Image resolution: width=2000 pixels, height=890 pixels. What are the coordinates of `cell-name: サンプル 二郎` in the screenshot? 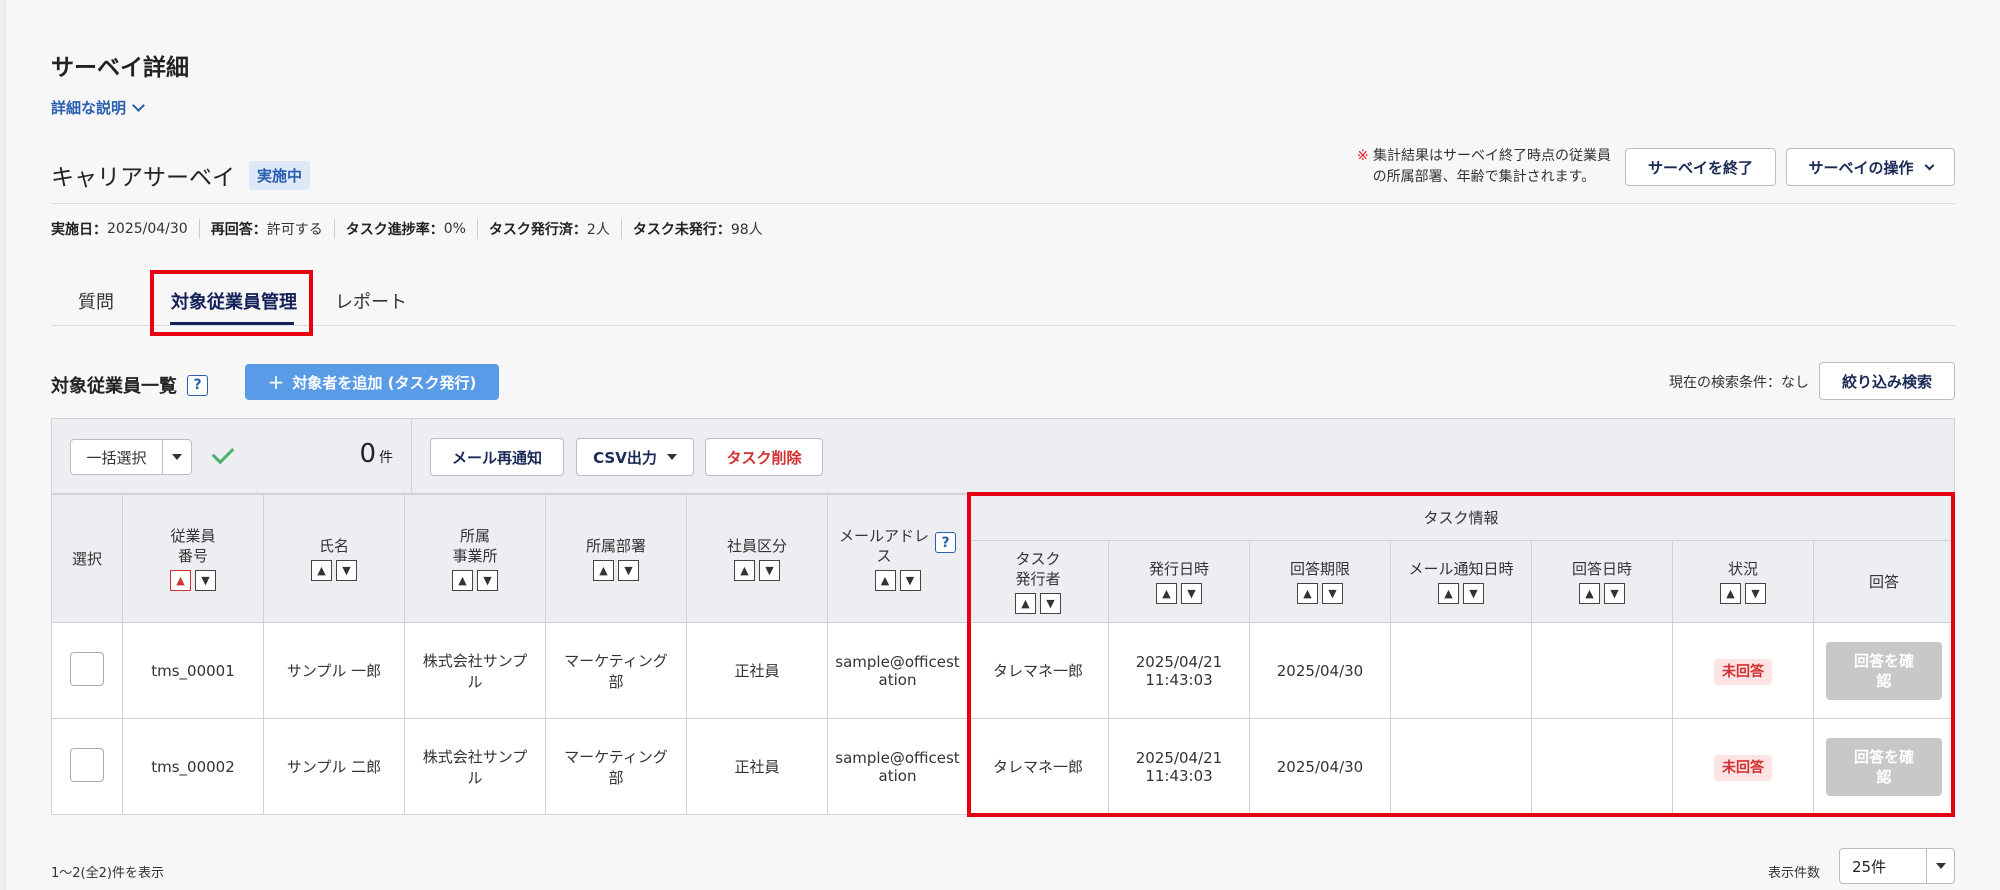 It's located at (334, 766).